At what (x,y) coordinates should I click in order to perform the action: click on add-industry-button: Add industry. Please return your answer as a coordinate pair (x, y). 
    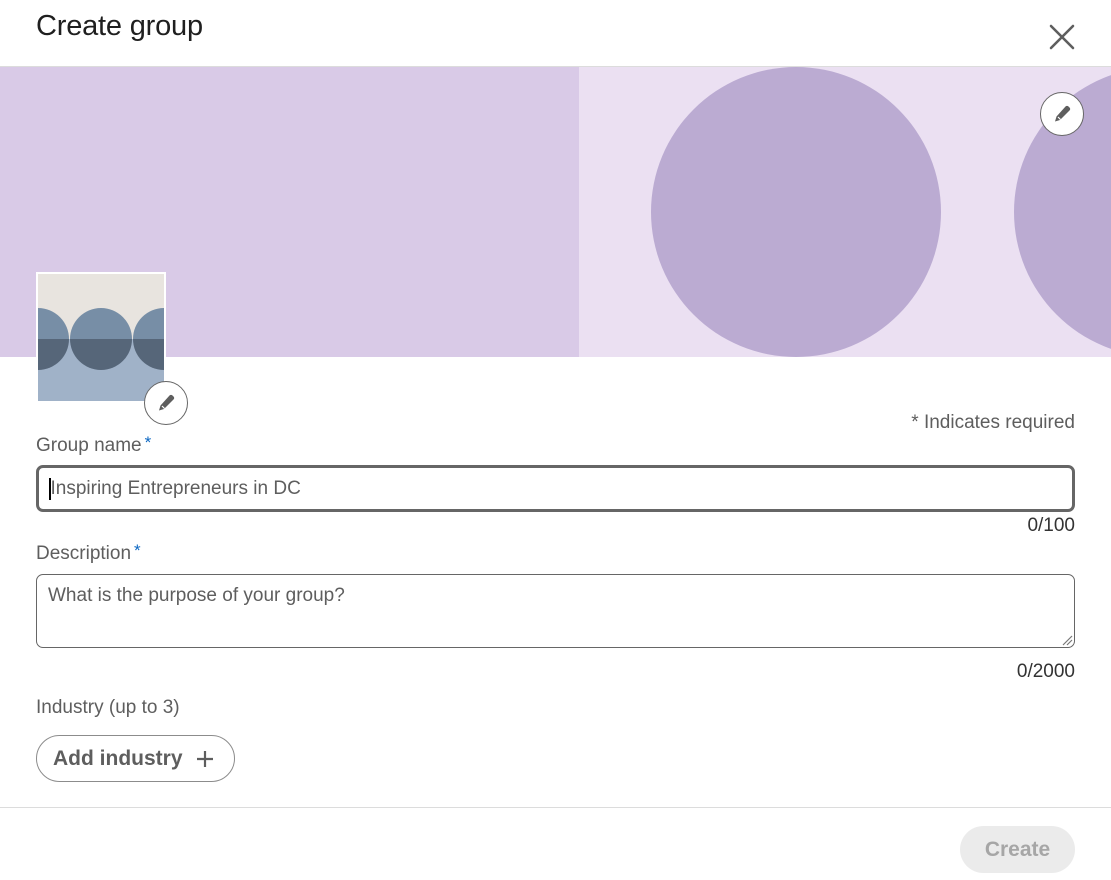
    Looking at the image, I should click on (135, 758).